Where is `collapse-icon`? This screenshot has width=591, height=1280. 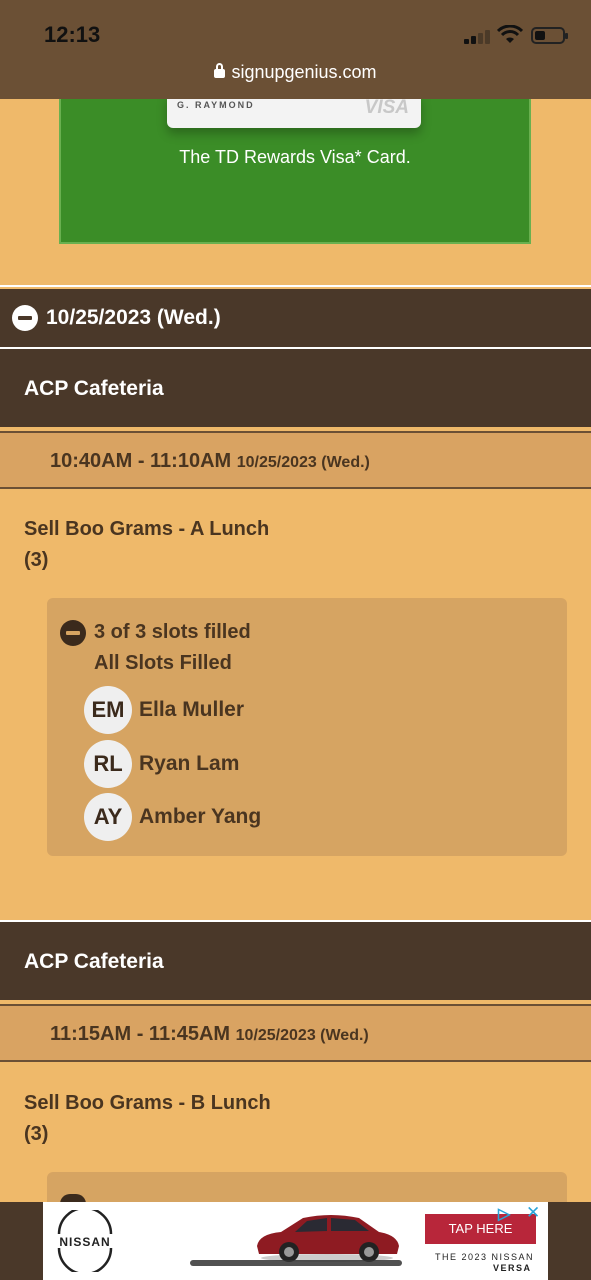 collapse-icon is located at coordinates (25, 318).